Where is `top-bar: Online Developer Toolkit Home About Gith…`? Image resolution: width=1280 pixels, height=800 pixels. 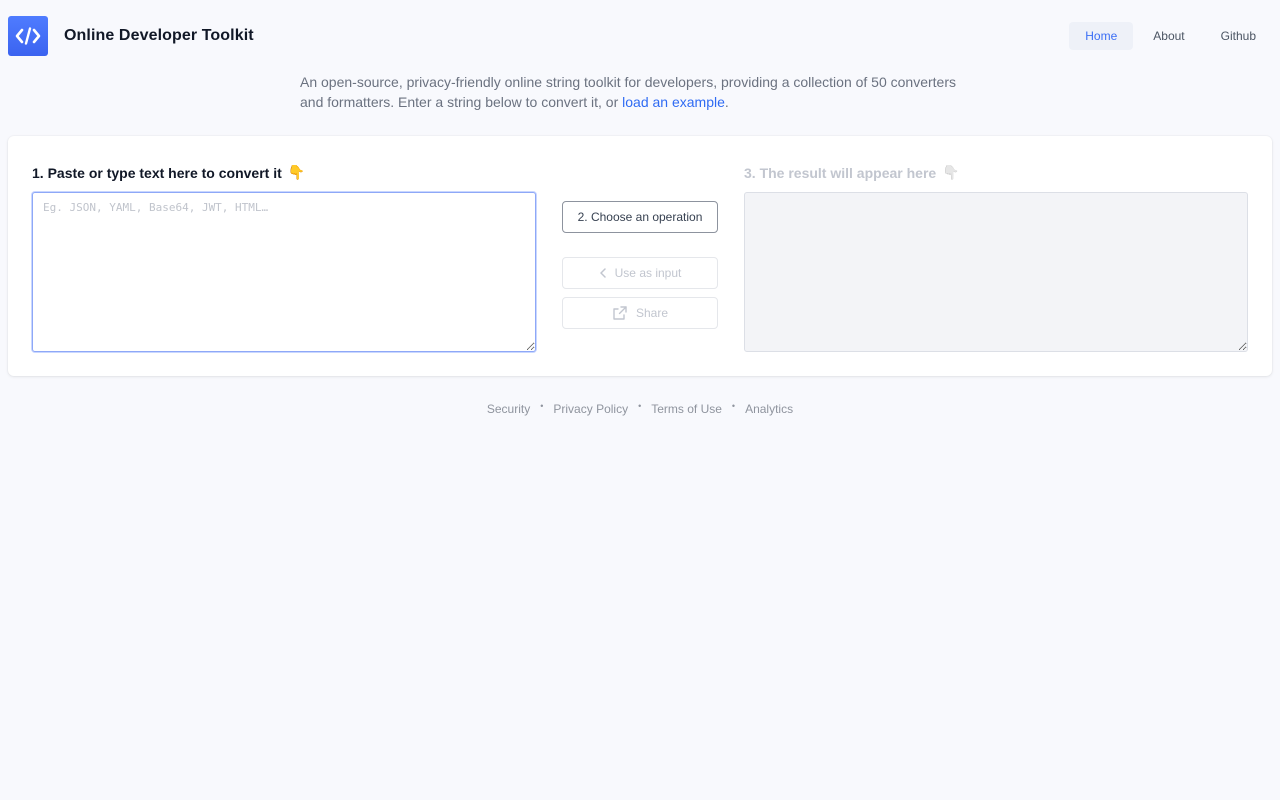
top-bar: Online Developer Toolkit Home About Gith… is located at coordinates (640, 36).